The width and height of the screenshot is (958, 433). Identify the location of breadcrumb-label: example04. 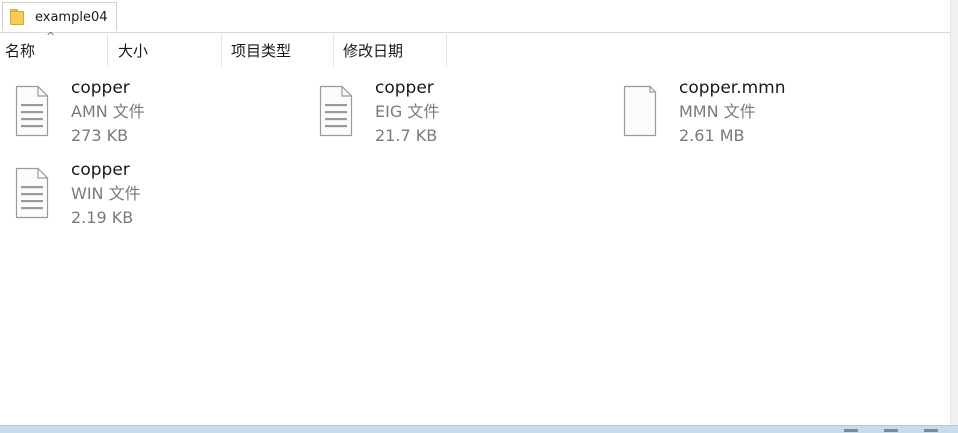
(71, 17).